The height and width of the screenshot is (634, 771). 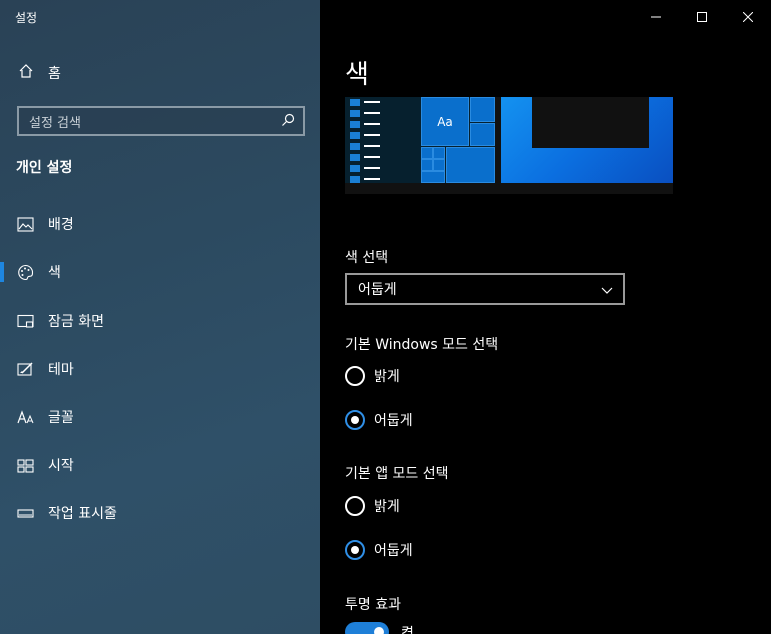 I want to click on color-select-dropdown: 어둡게, so click(x=485, y=289).